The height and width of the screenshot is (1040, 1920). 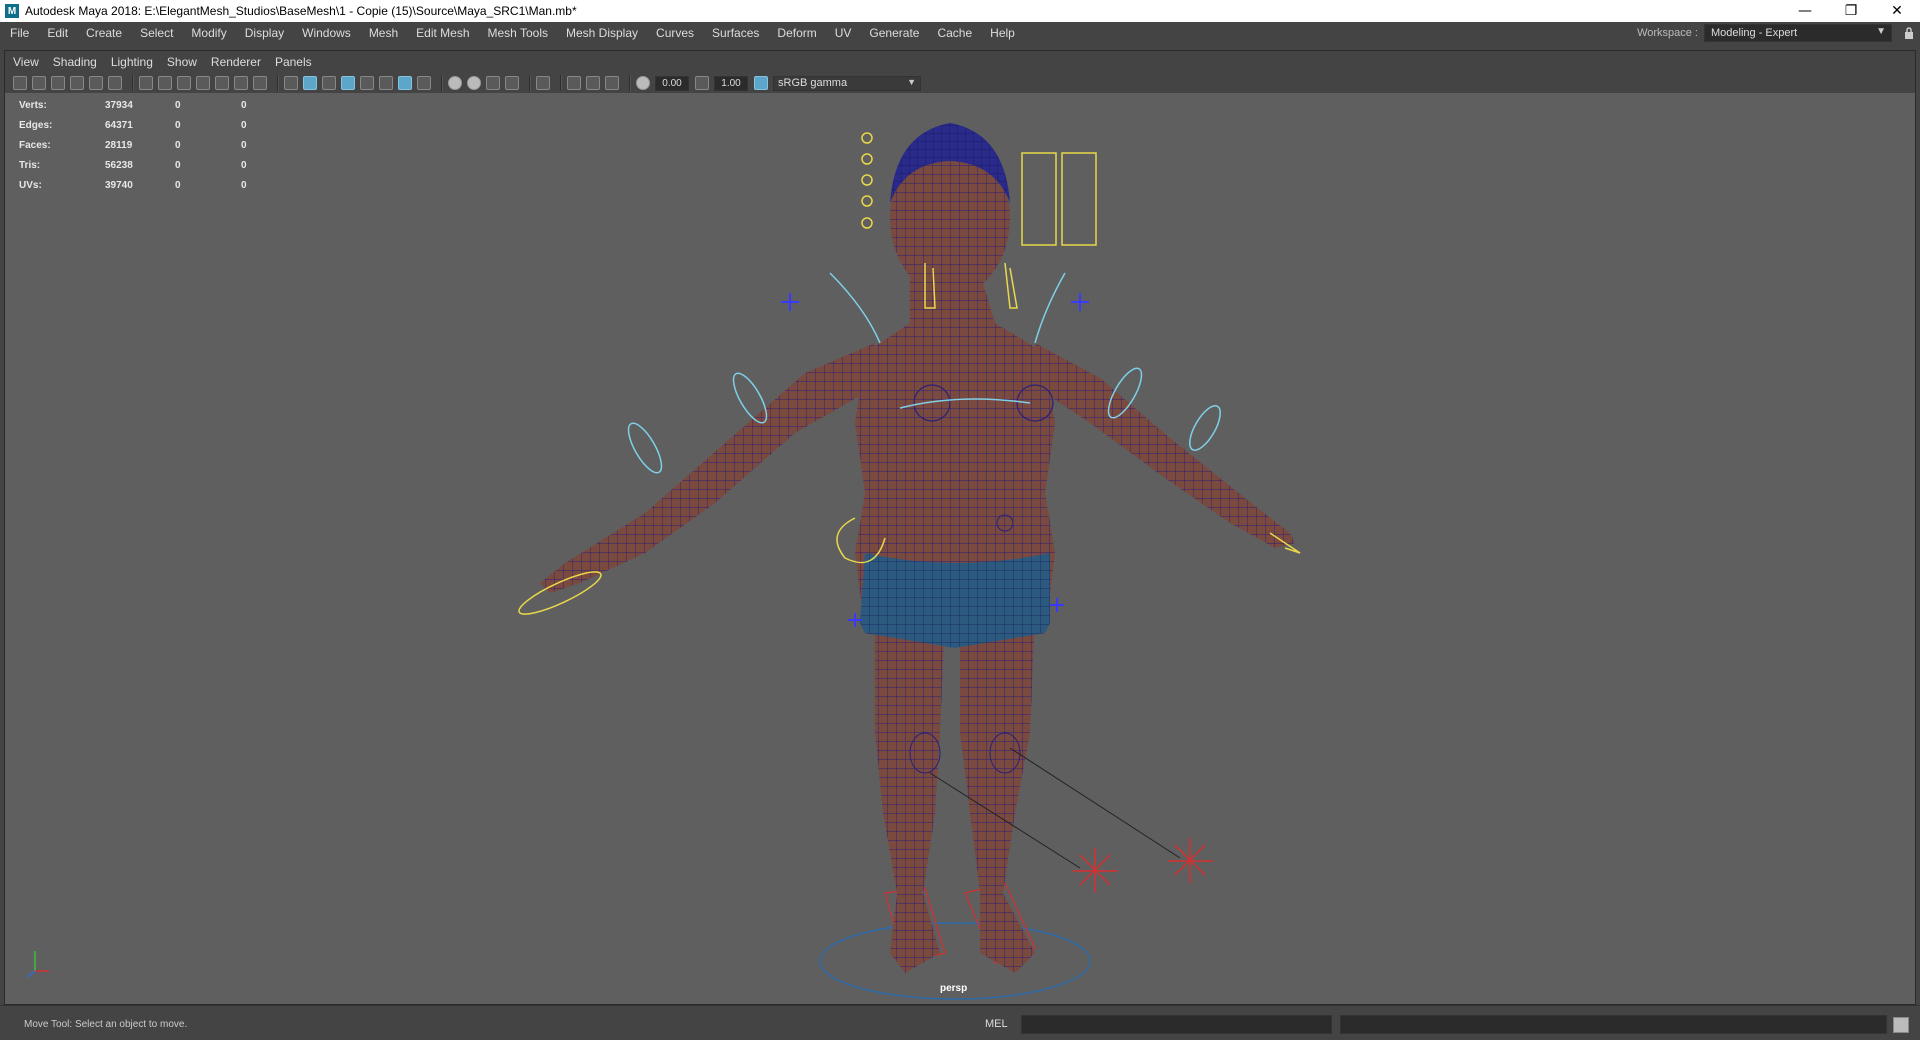 What do you see at coordinates (222, 83) in the screenshot?
I see `field-chart-icon` at bounding box center [222, 83].